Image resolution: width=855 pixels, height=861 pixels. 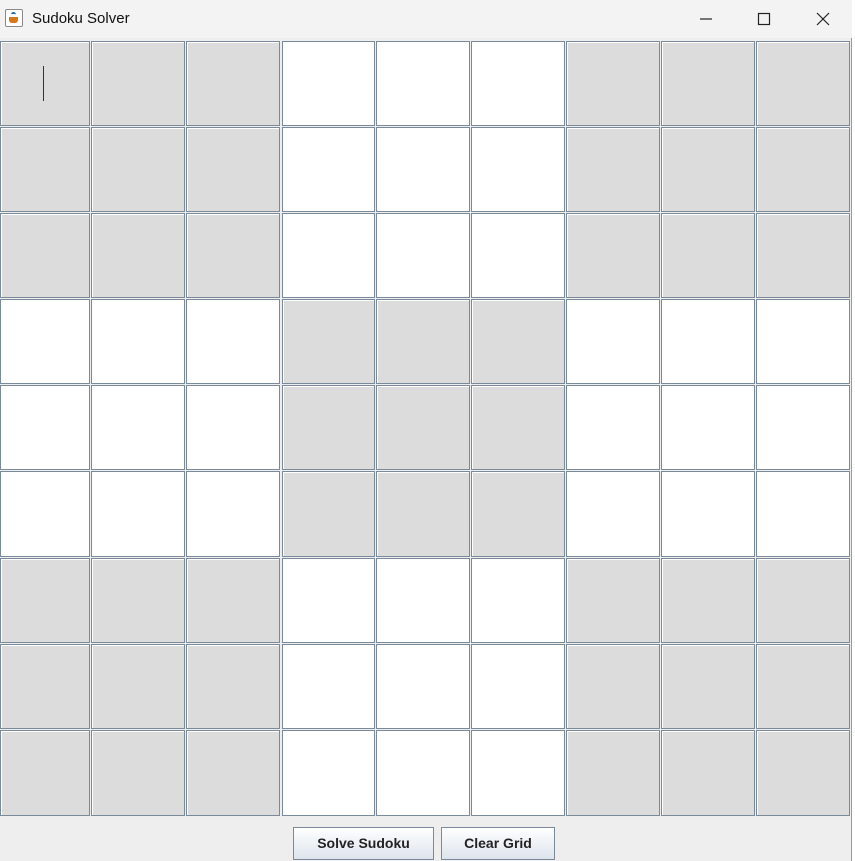 I want to click on close-button, so click(x=823, y=19).